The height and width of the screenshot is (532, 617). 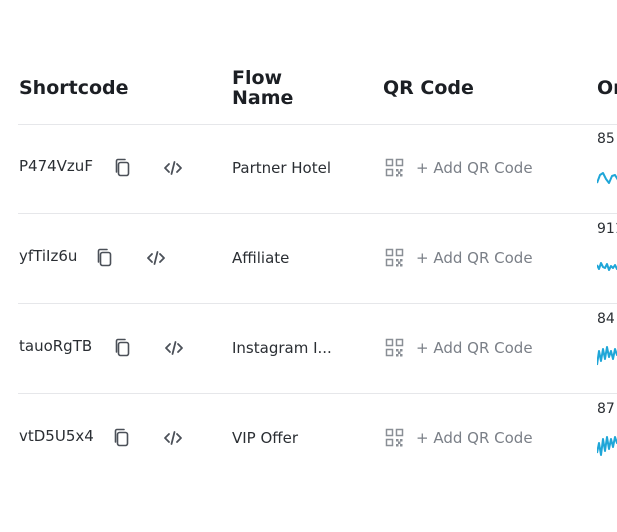 I want to click on shortcode-text: yfTiIz6u, so click(x=48, y=256).